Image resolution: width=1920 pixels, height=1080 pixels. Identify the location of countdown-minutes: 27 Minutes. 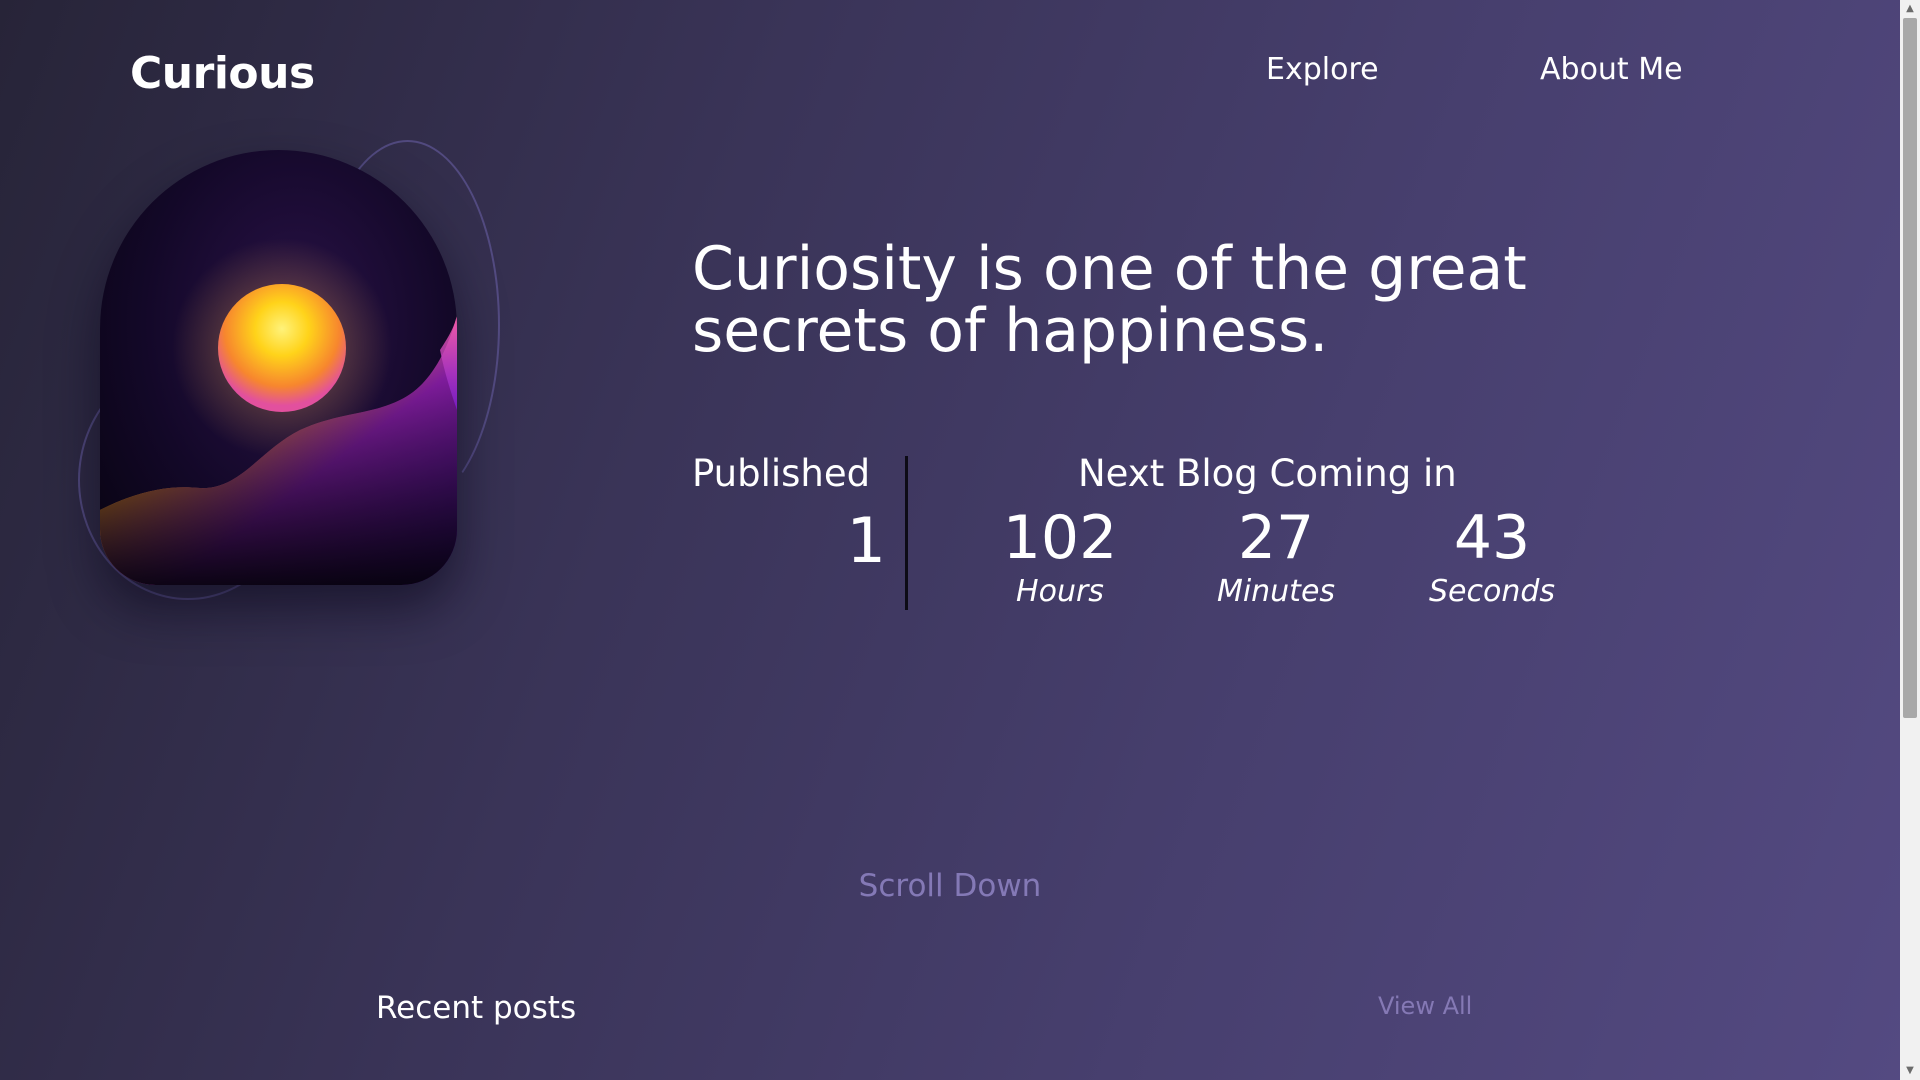
(1276, 556).